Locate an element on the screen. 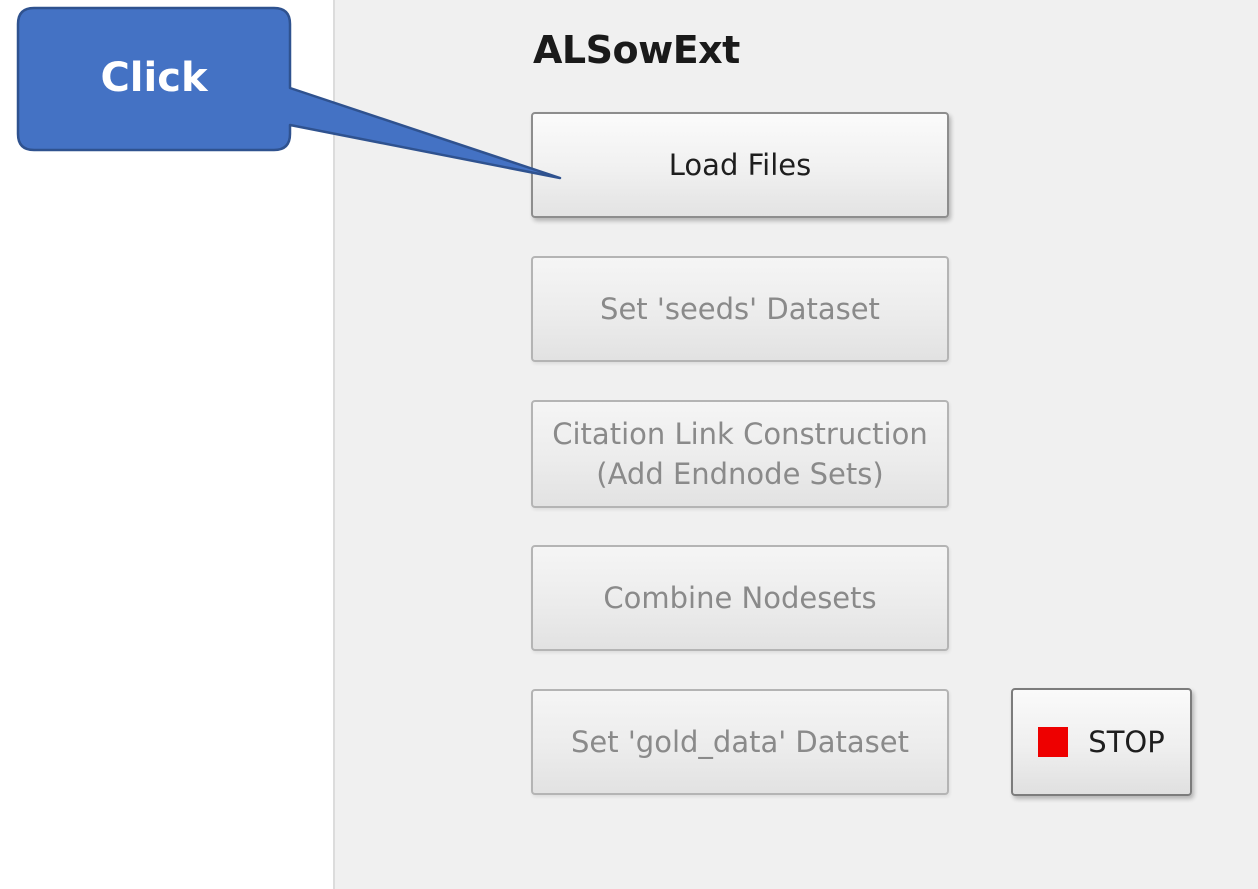  callout-label: Click is located at coordinates (154, 78).